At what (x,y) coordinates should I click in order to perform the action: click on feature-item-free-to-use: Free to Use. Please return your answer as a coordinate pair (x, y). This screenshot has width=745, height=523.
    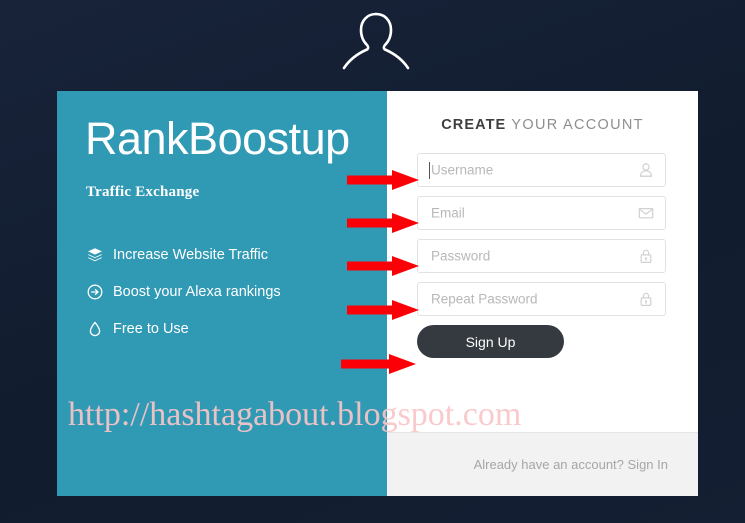
    Looking at the image, I should click on (227, 328).